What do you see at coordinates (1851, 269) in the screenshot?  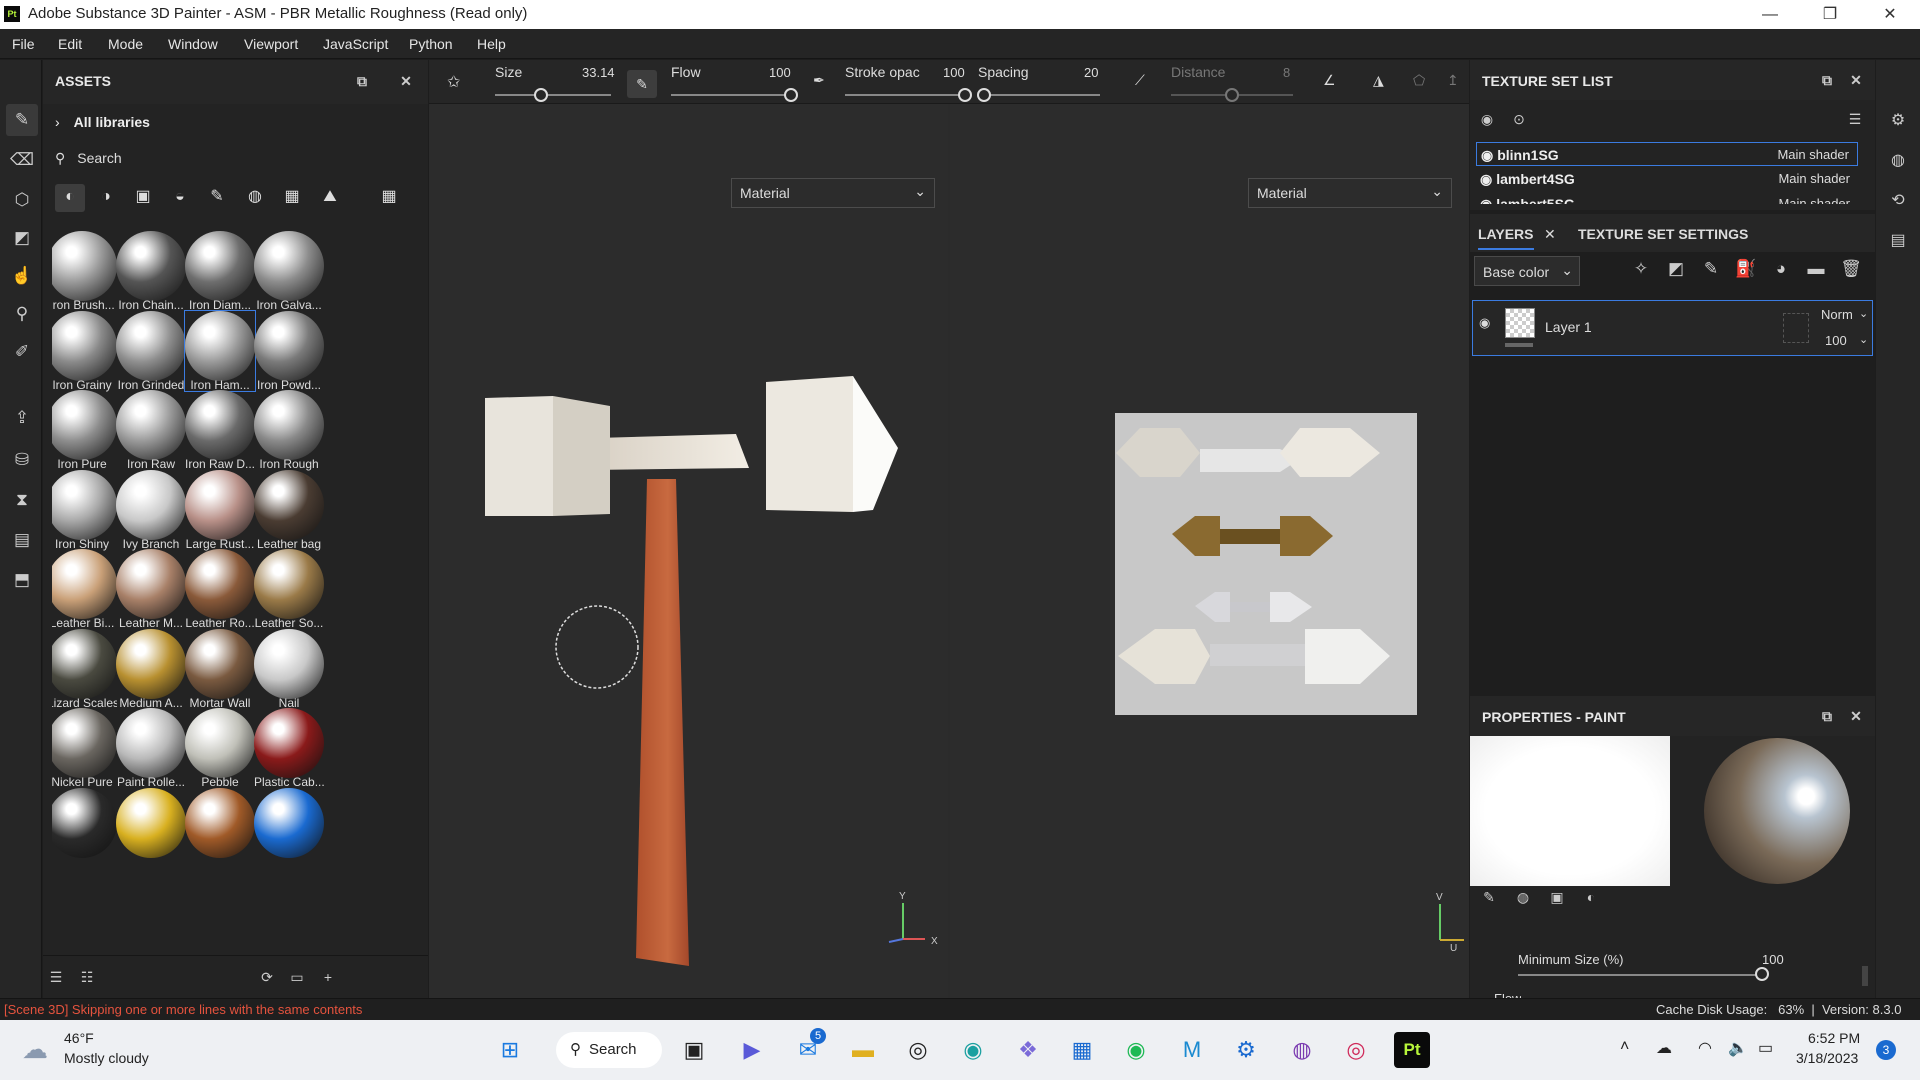 I see `delete-icon: 🗑` at bounding box center [1851, 269].